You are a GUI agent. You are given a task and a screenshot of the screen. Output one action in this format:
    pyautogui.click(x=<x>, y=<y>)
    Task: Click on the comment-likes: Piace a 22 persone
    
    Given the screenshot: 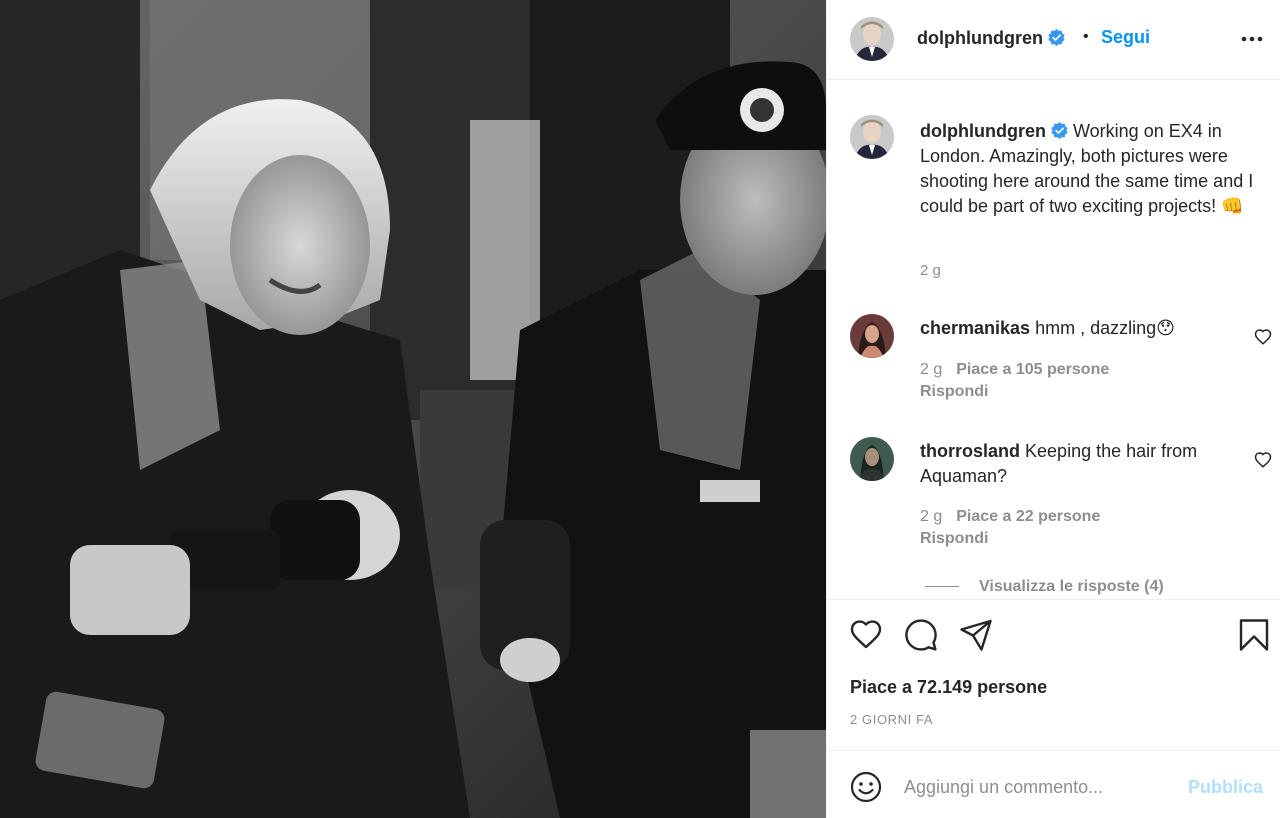 What is the action you would take?
    pyautogui.click(x=1028, y=516)
    